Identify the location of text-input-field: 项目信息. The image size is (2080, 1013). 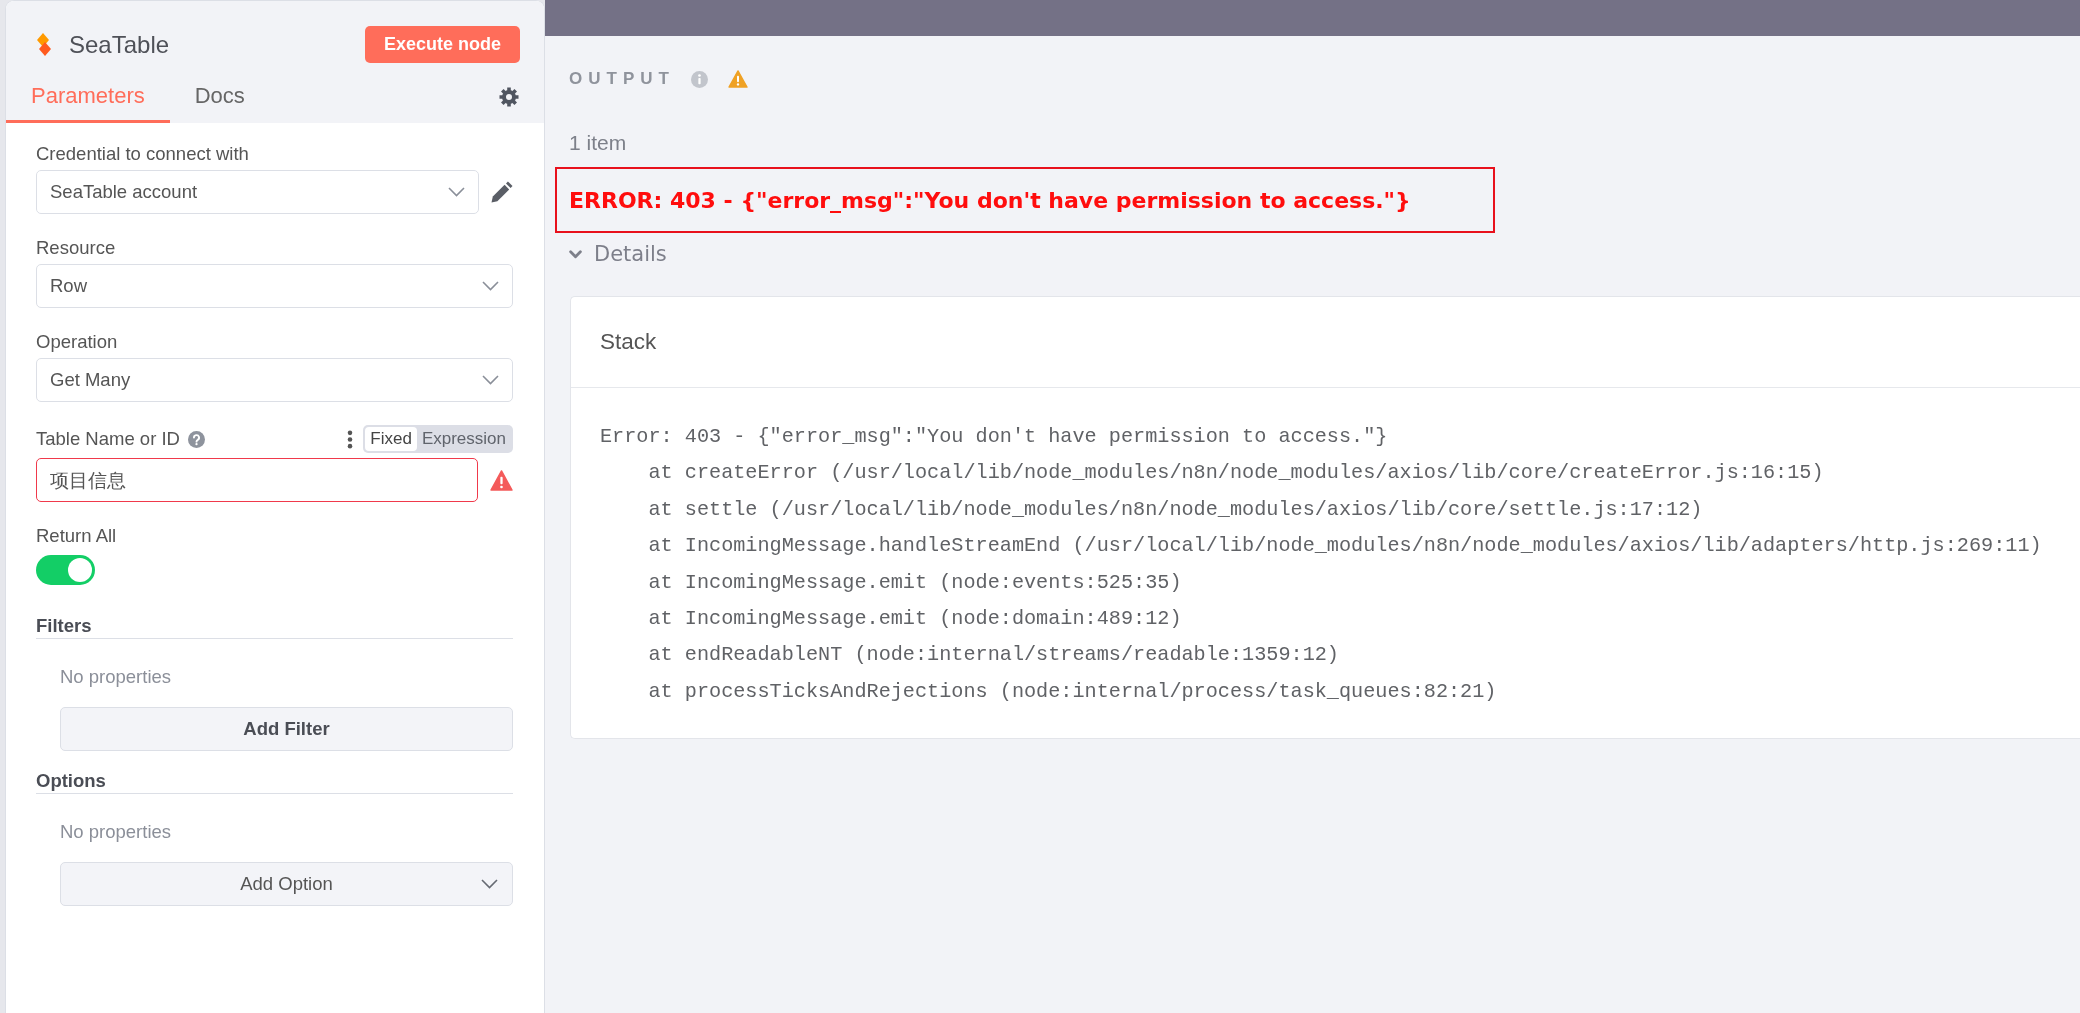
(257, 480).